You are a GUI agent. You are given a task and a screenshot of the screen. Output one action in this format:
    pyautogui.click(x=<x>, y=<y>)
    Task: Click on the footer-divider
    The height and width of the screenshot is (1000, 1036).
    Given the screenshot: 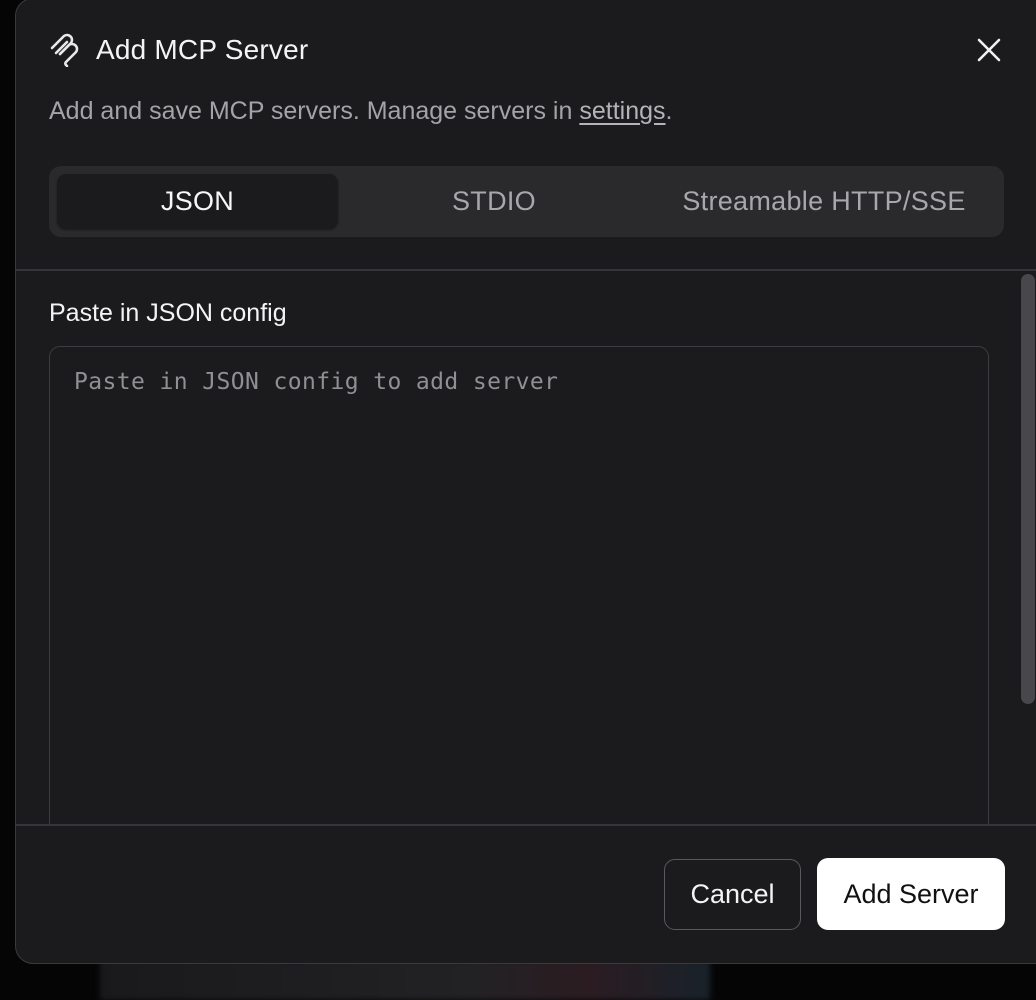 What is the action you would take?
    pyautogui.click(x=526, y=825)
    